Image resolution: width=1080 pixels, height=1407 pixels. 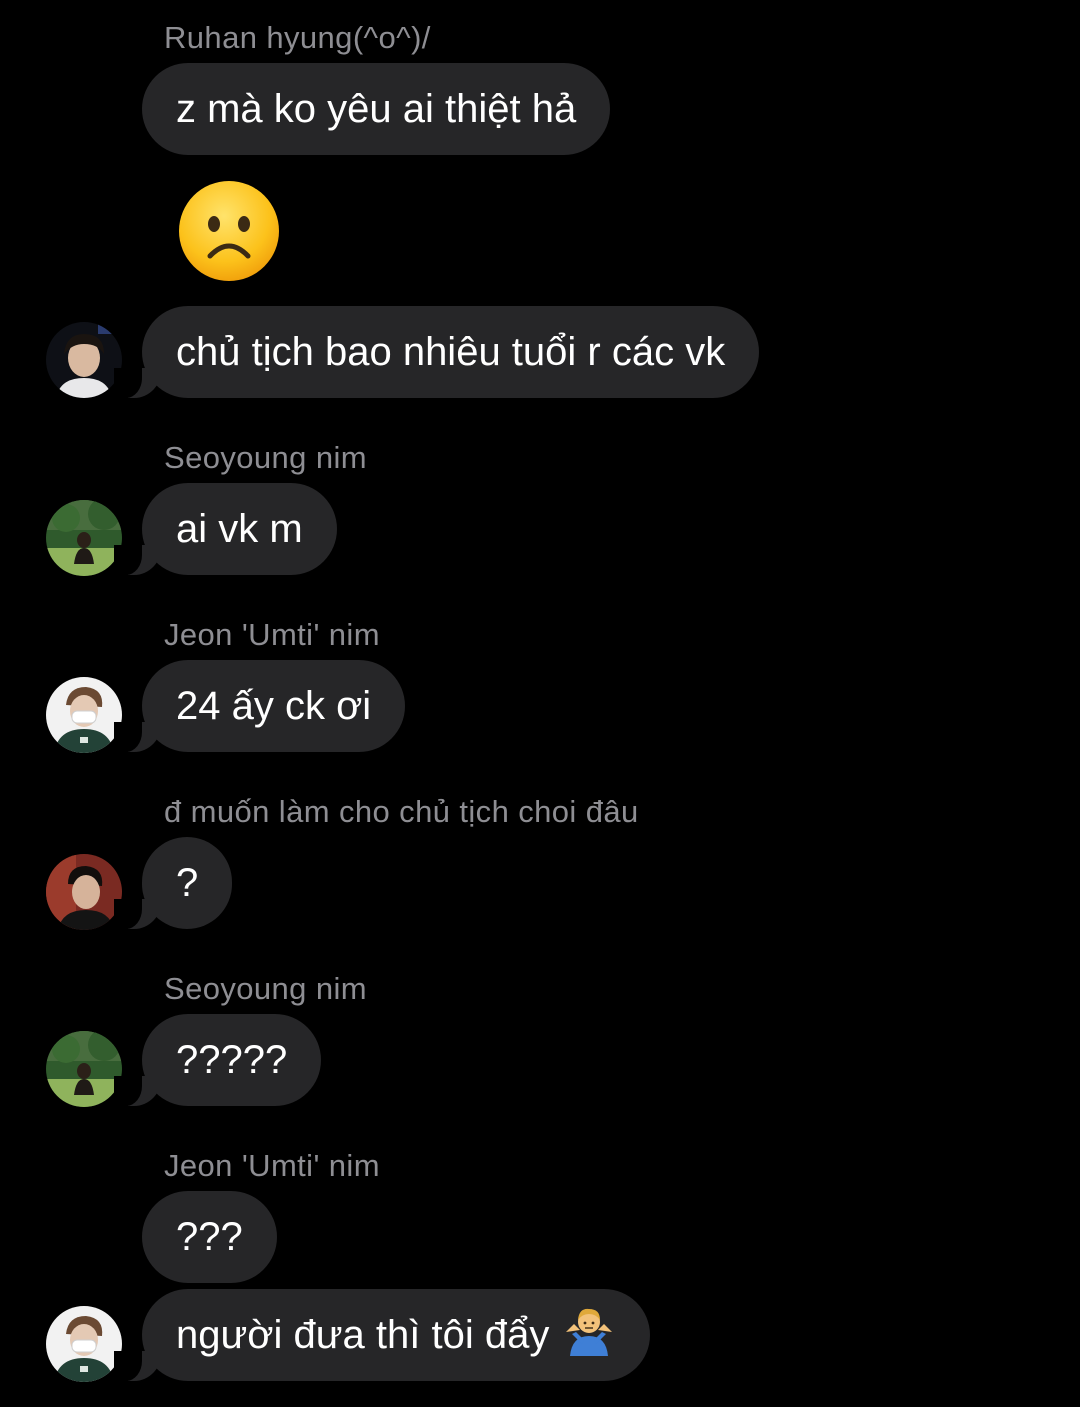 I want to click on message-text: ai vk m, so click(x=239, y=529).